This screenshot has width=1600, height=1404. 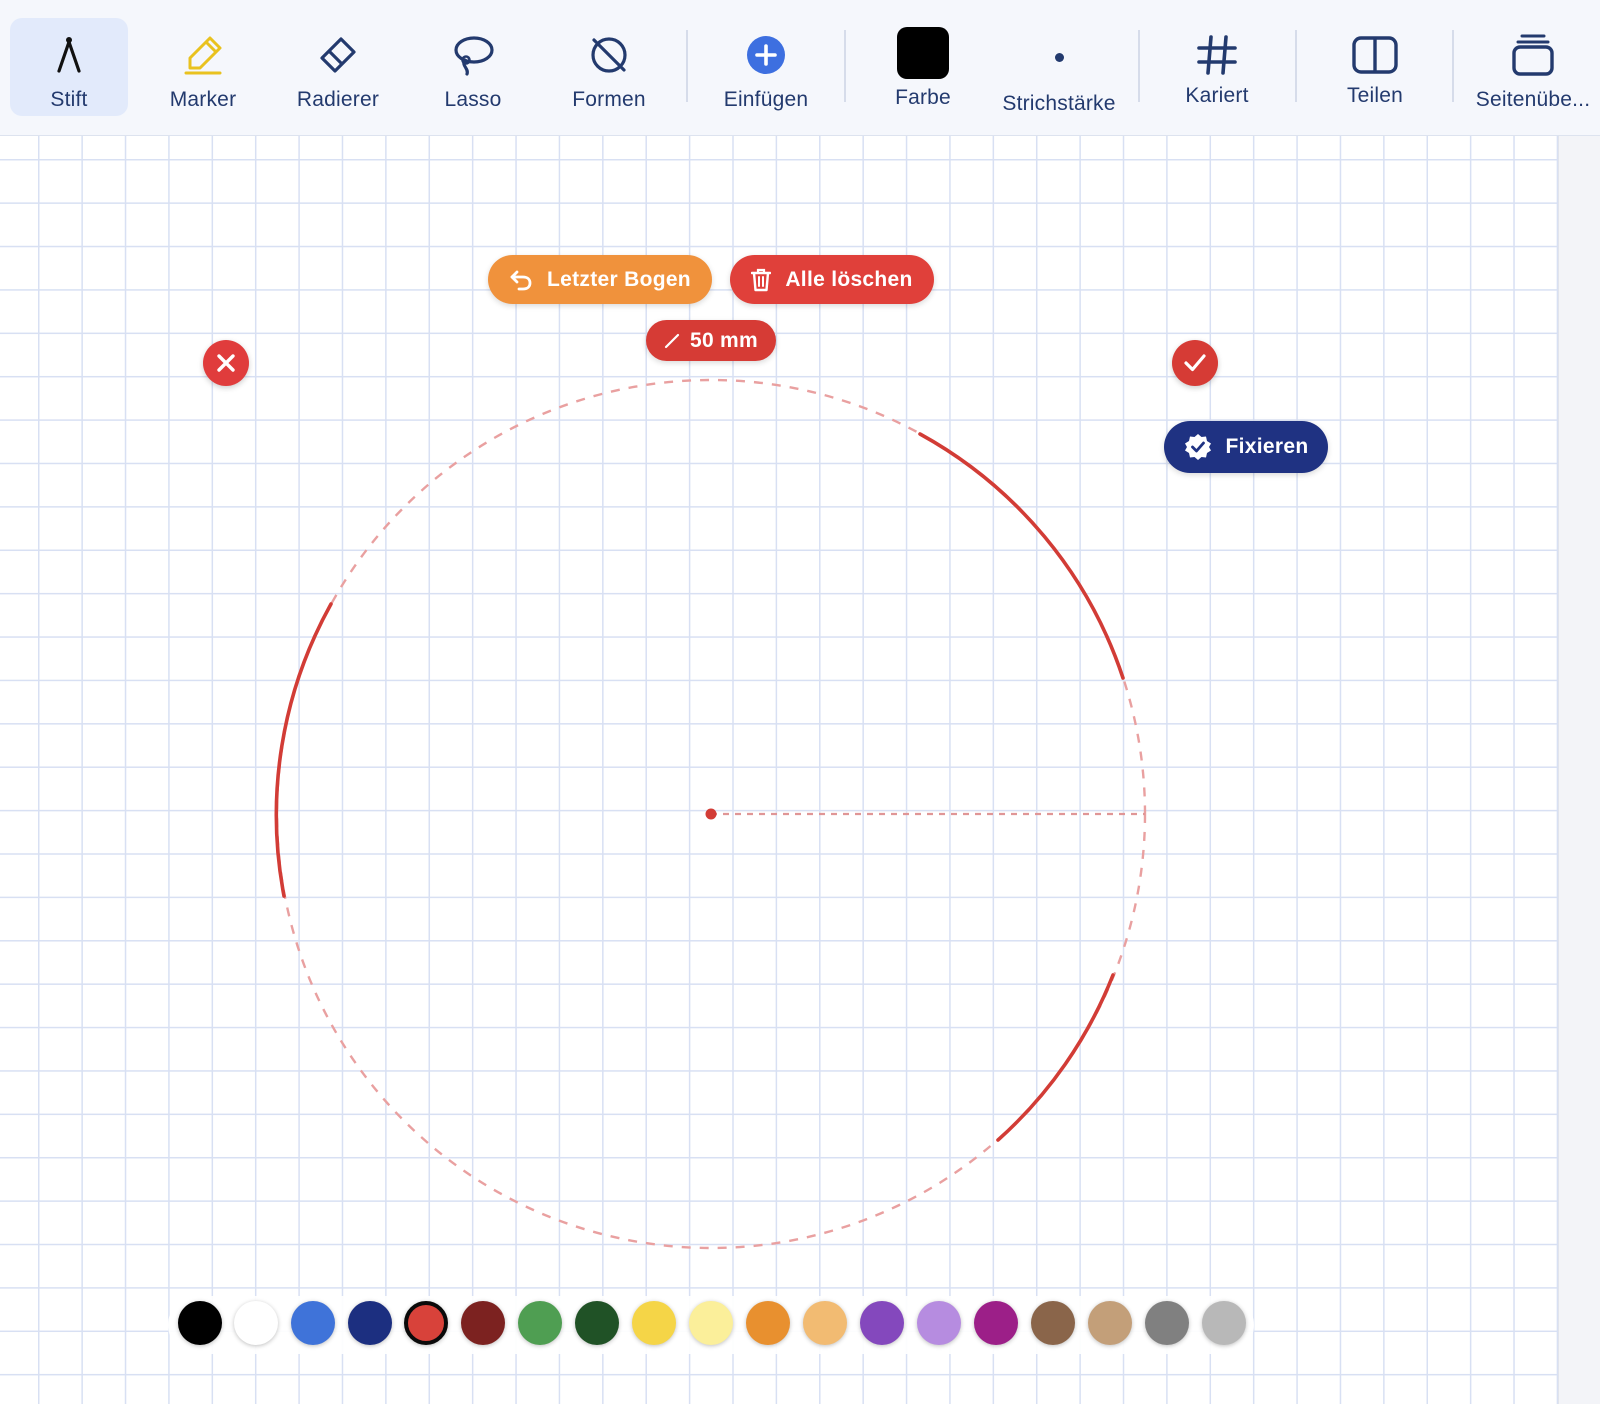 What do you see at coordinates (313, 1323) in the screenshot?
I see `color-swatch-blue` at bounding box center [313, 1323].